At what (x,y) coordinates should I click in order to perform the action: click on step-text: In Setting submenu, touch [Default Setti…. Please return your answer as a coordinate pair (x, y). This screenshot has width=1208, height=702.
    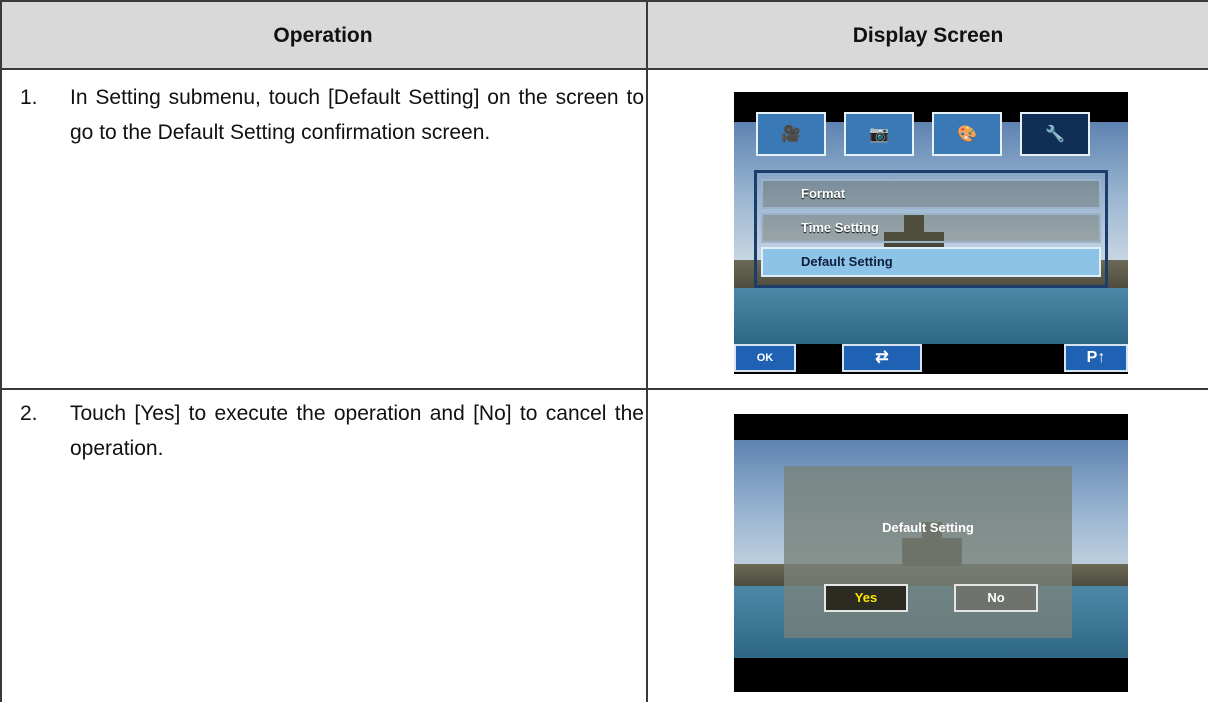
    Looking at the image, I should click on (357, 115).